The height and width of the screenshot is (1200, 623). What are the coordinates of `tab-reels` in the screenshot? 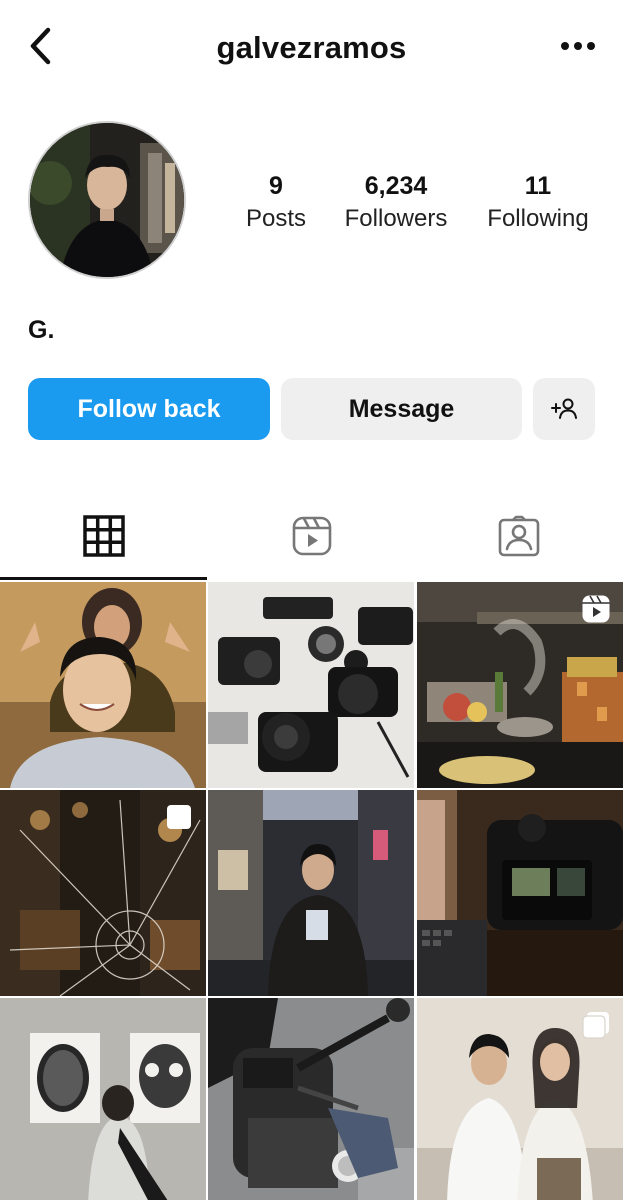 It's located at (311, 536).